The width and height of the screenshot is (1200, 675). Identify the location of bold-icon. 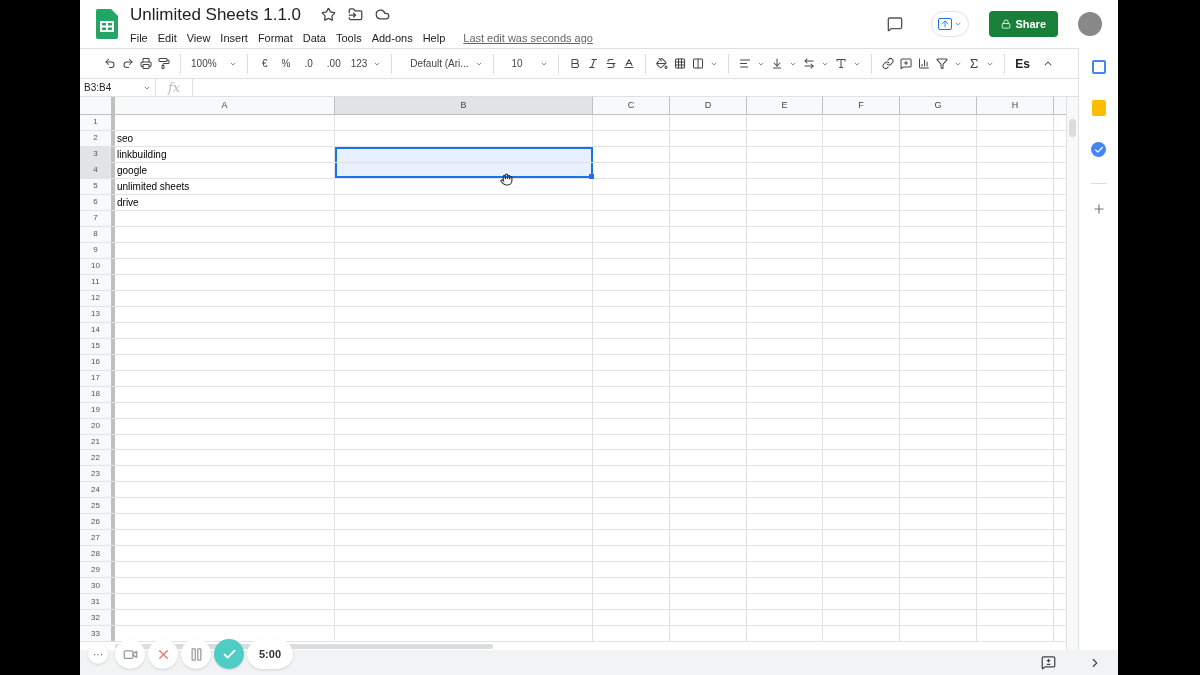
(574, 63).